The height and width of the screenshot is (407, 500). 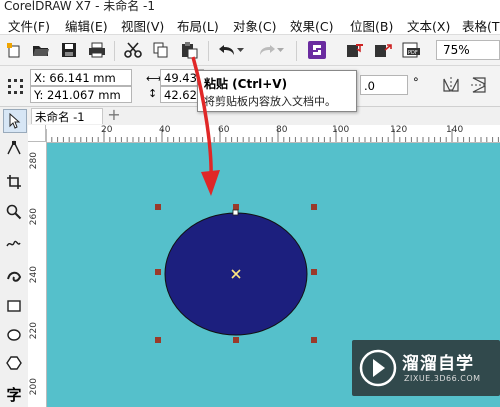 What do you see at coordinates (267, 50) in the screenshot?
I see `redo-icon` at bounding box center [267, 50].